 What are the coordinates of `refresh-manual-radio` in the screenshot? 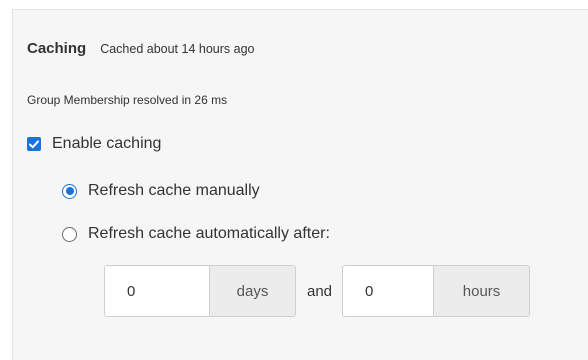 It's located at (69, 191).